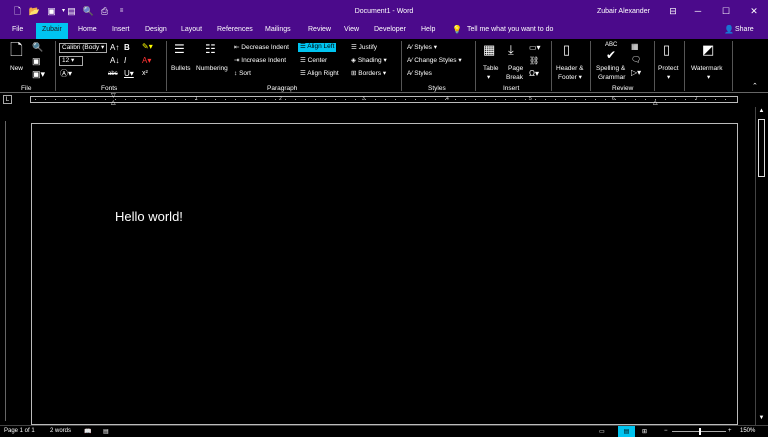 Image resolution: width=768 pixels, height=437 pixels. What do you see at coordinates (761, 418) in the screenshot?
I see `scroll-down-icon: ▼` at bounding box center [761, 418].